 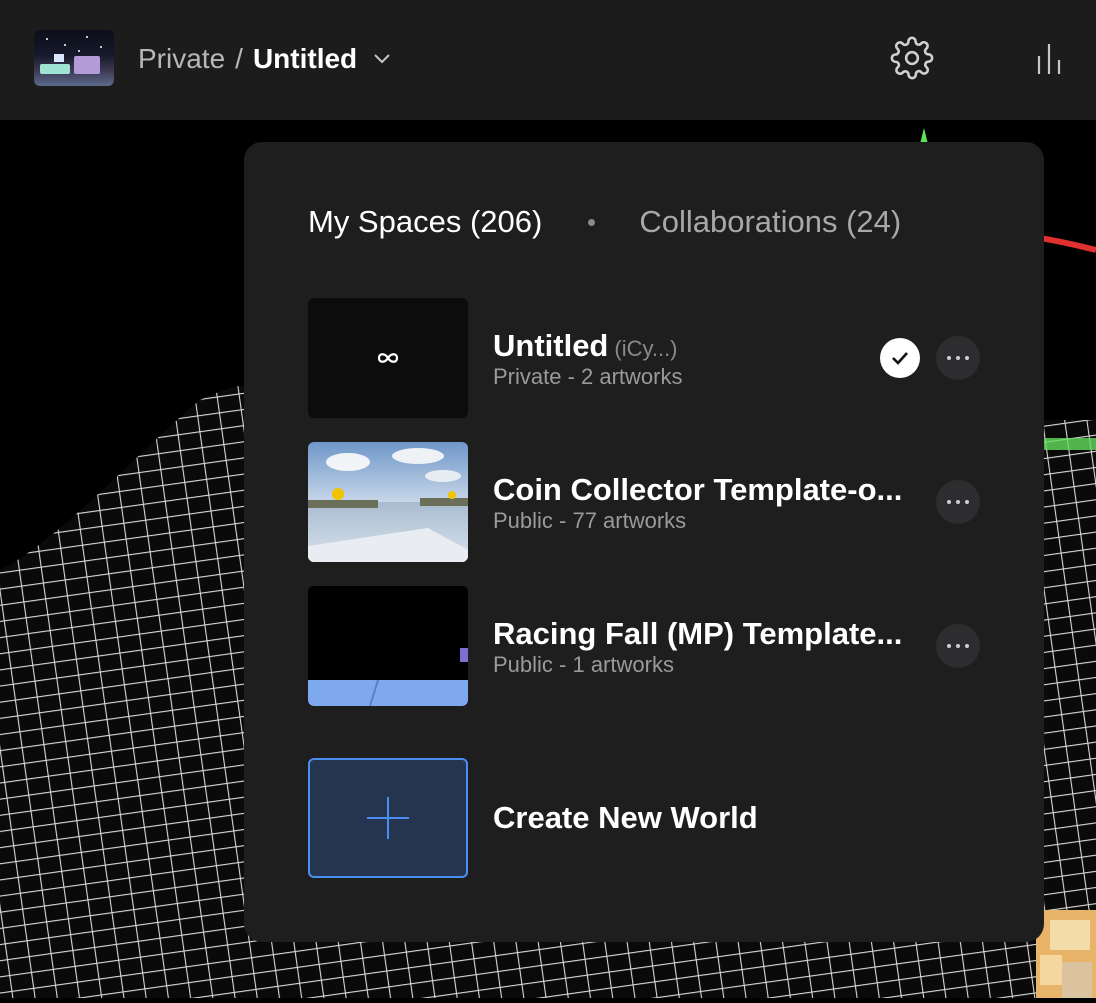 What do you see at coordinates (551, 345) in the screenshot?
I see `world-title: Untitled` at bounding box center [551, 345].